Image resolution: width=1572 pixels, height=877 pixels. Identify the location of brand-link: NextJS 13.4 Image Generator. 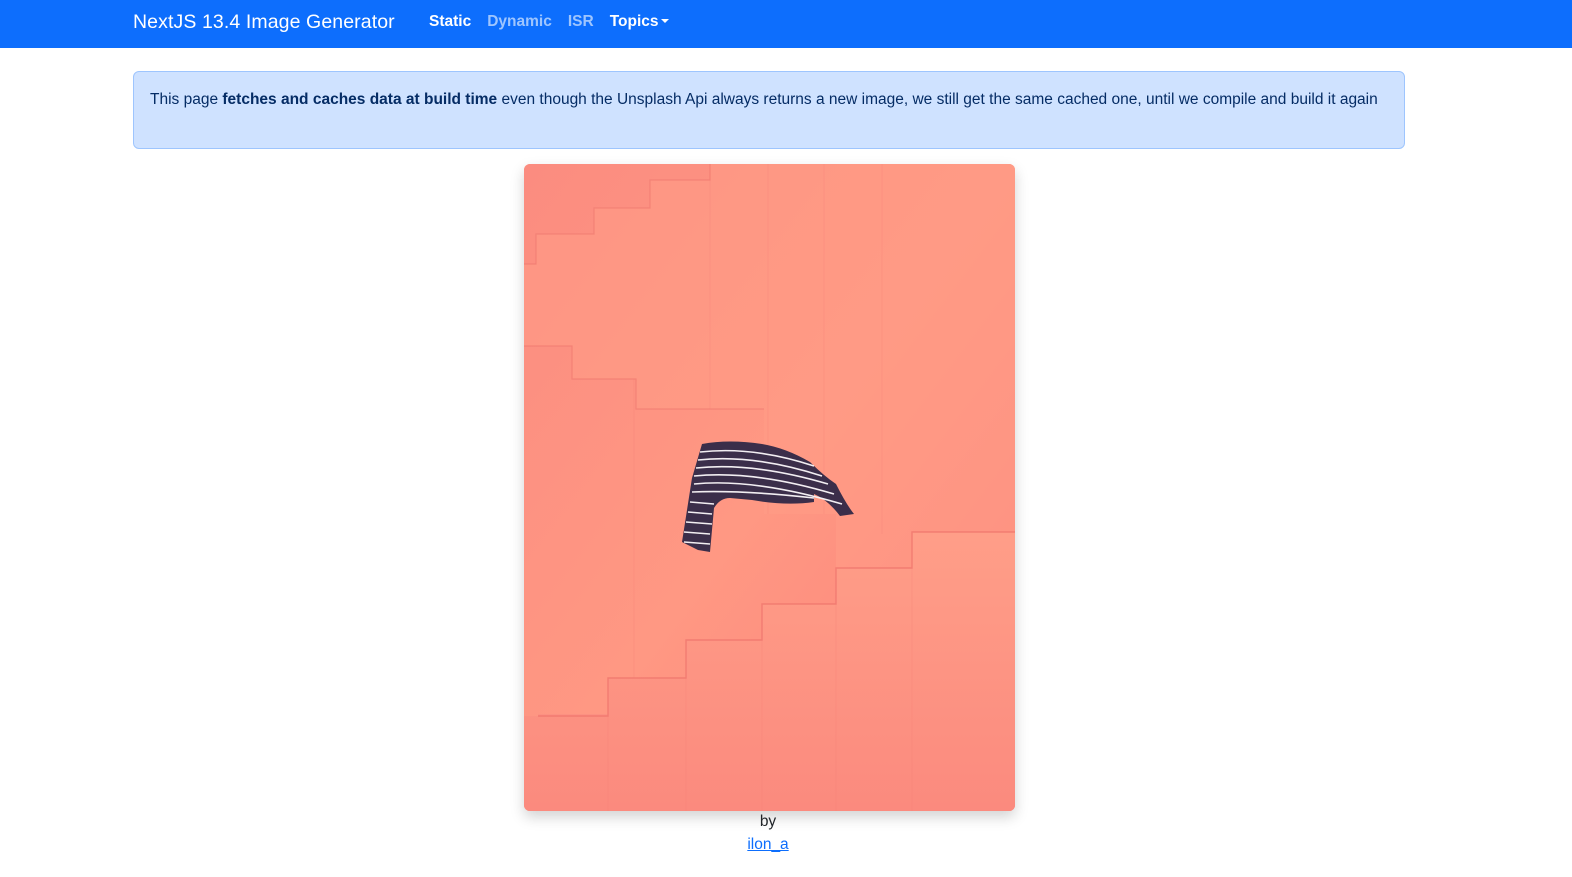
(264, 22).